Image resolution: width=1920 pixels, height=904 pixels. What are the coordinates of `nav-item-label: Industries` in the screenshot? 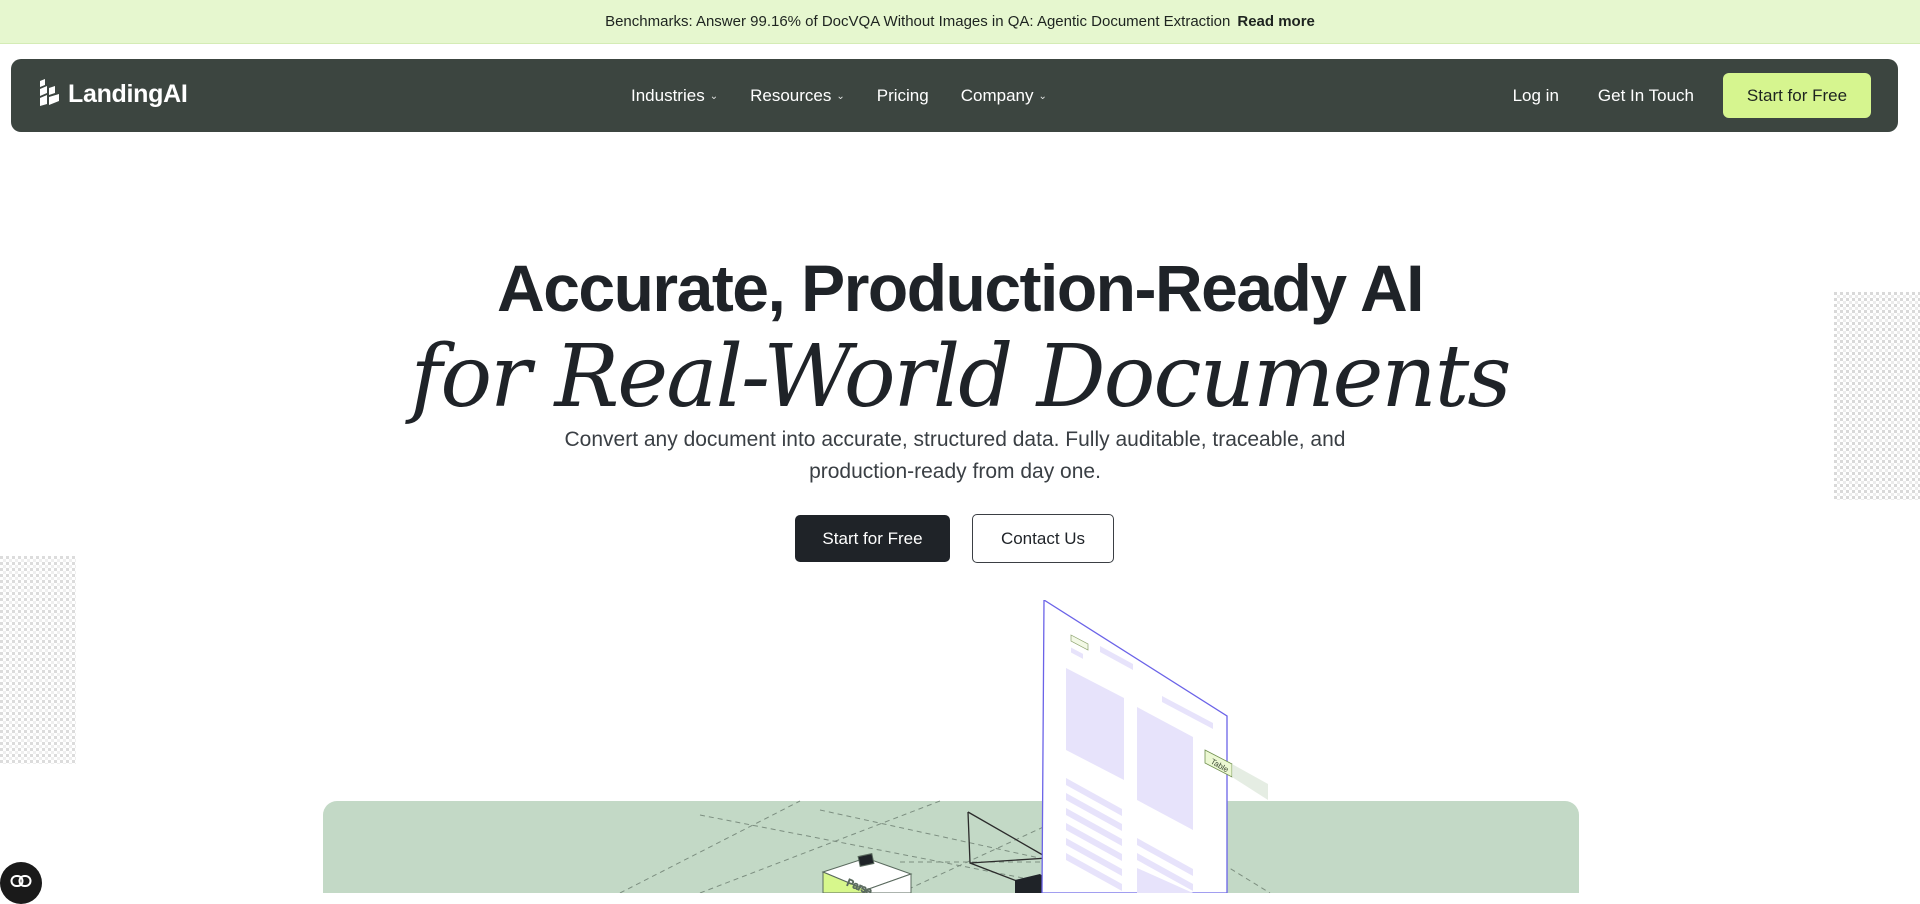 It's located at (668, 95).